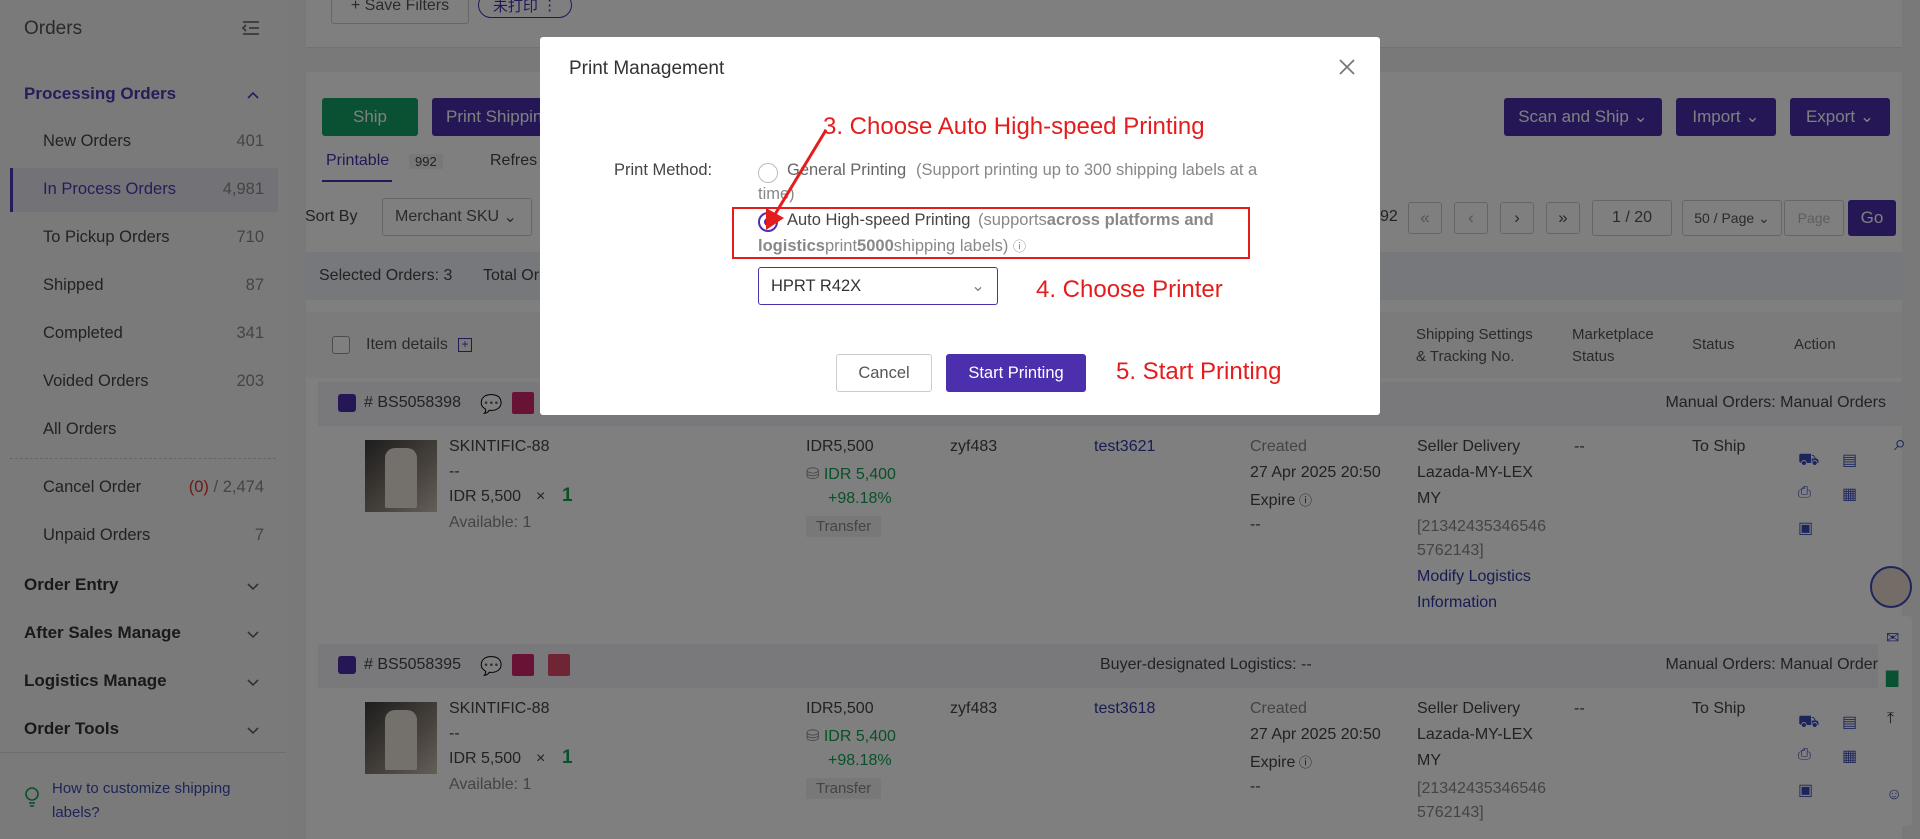 The image size is (1920, 839). Describe the element at coordinates (647, 68) in the screenshot. I see `dialog-title: Print Management` at that location.